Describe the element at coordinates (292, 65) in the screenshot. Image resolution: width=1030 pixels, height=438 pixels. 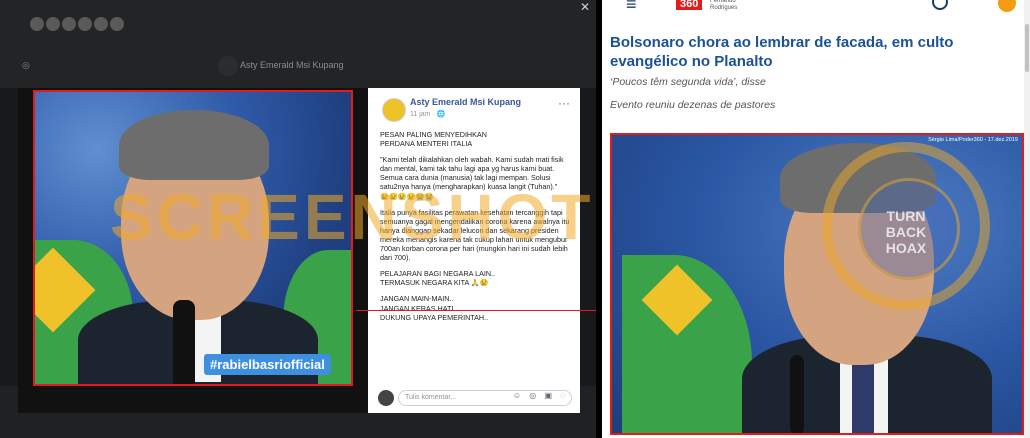
I see `fb-blurred-author: Asty Emerald Msi Kupang` at that location.